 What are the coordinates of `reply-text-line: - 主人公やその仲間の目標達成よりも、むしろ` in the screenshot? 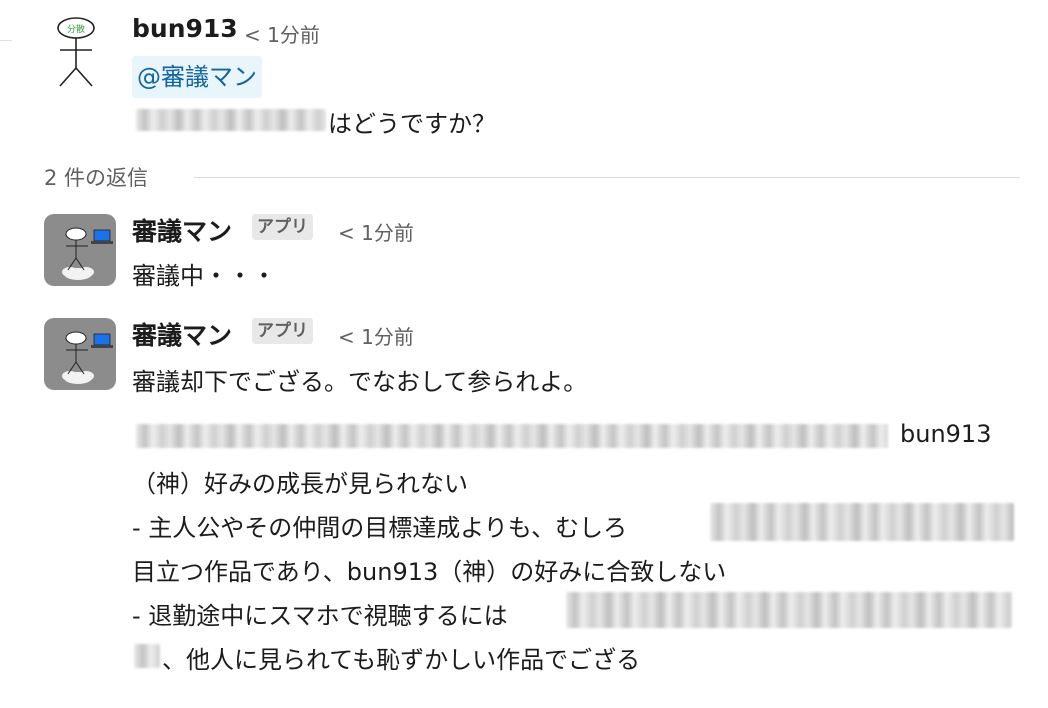 It's located at (380, 528).